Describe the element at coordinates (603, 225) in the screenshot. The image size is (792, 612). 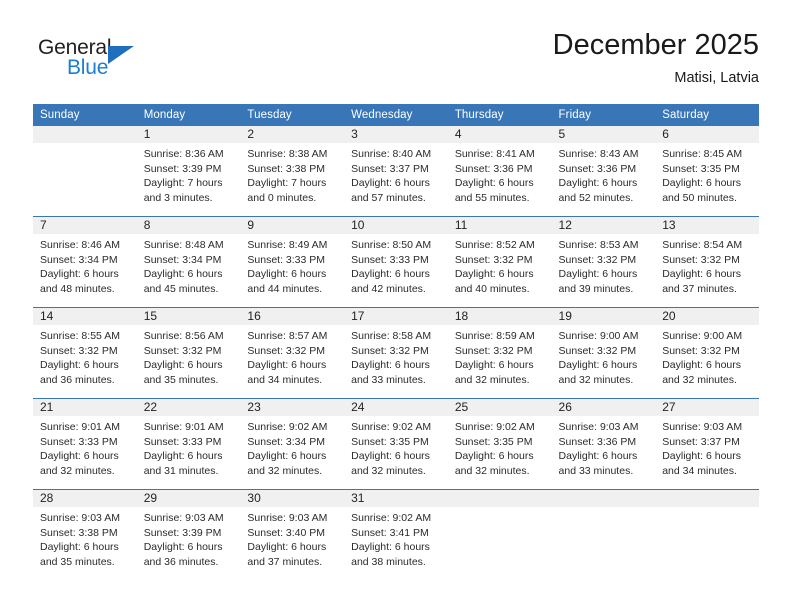
I see `day-number: 12` at that location.